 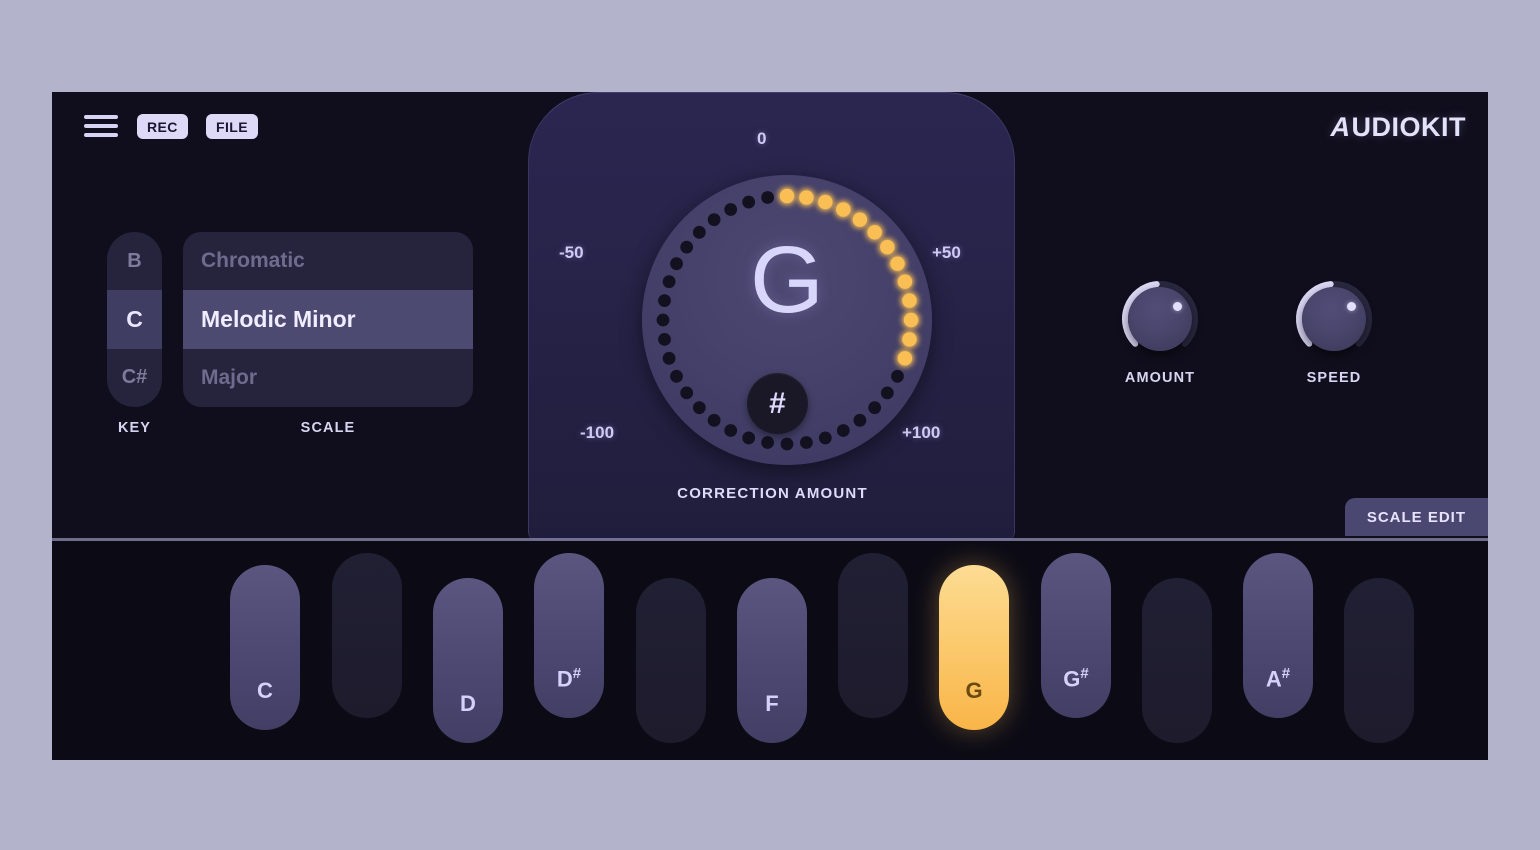 I want to click on speed-knob-module: SPEED, so click(x=1334, y=331).